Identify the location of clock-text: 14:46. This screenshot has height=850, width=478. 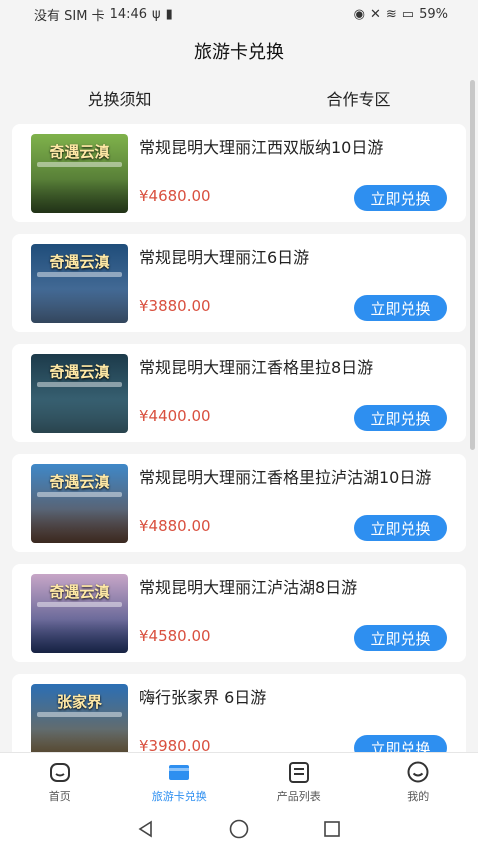
(128, 14).